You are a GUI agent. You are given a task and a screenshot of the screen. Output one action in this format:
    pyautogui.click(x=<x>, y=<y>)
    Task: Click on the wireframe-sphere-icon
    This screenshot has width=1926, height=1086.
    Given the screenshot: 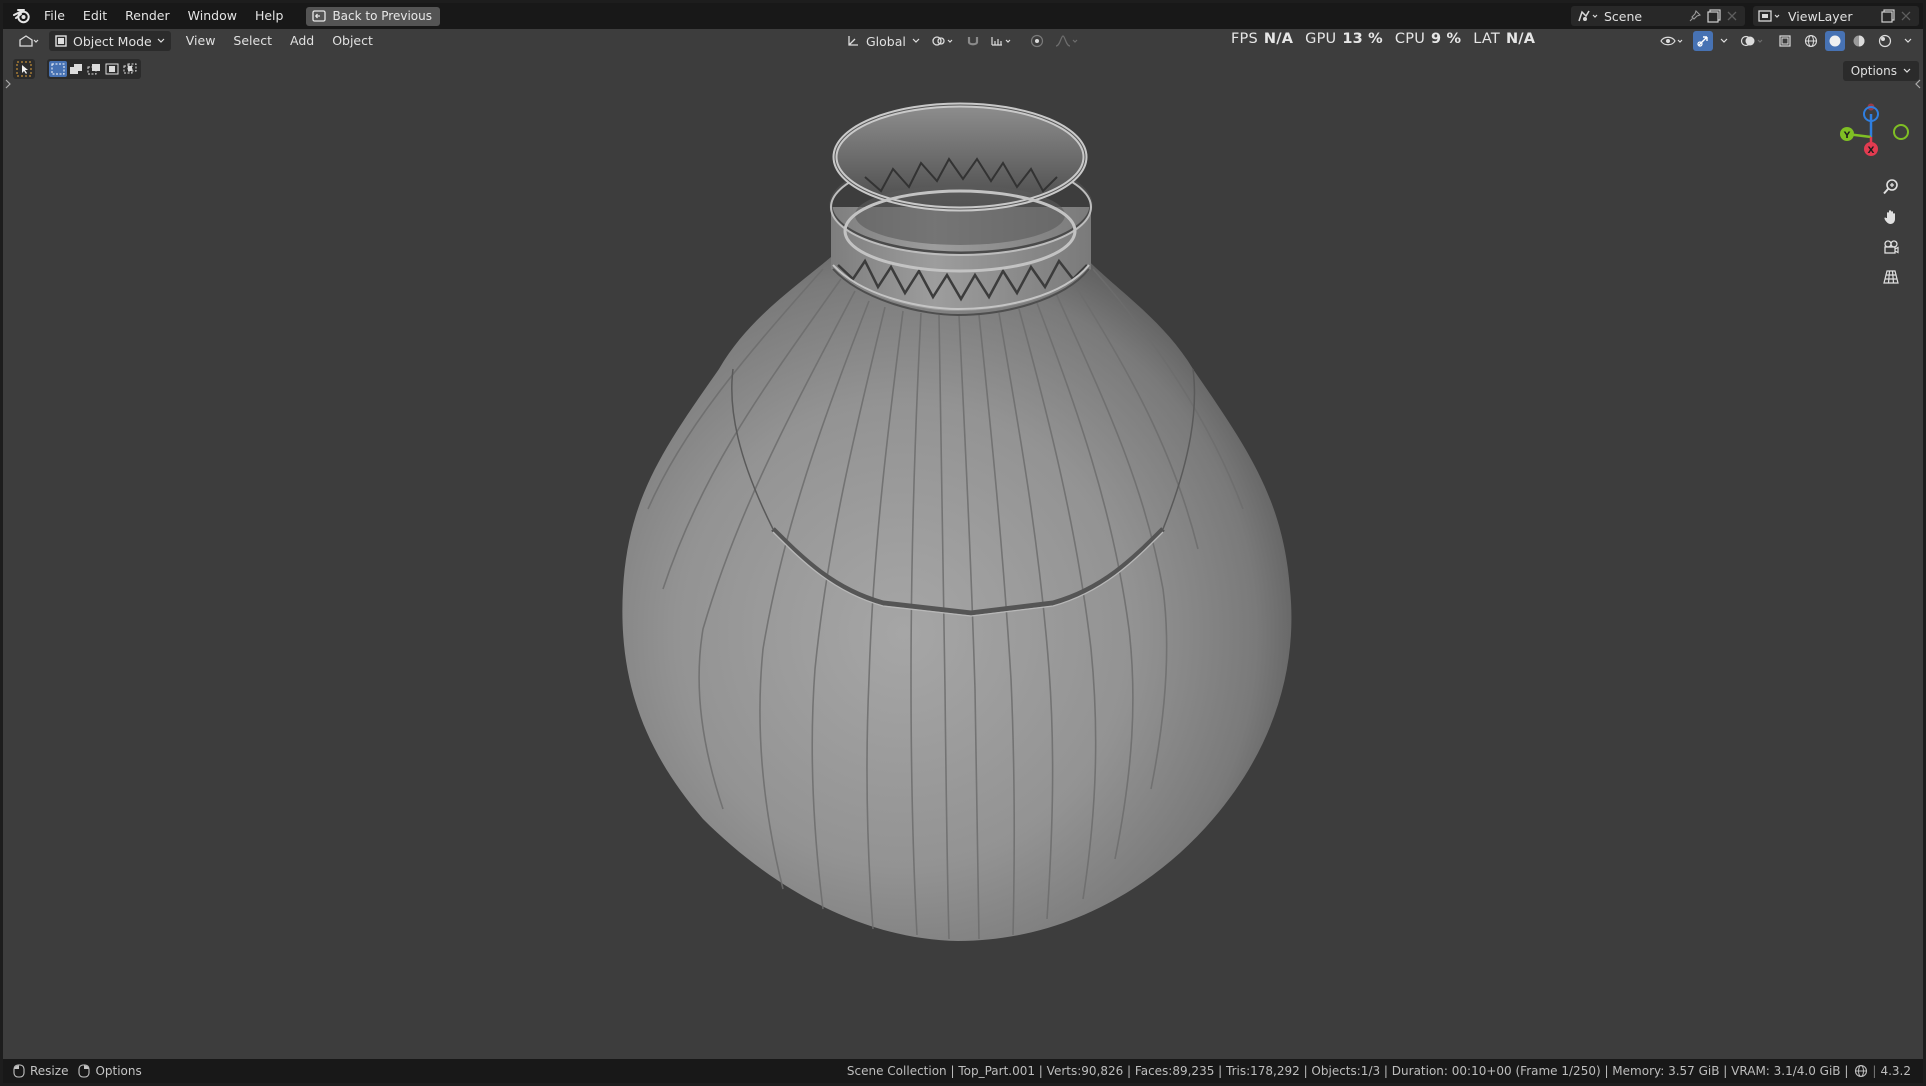 What is the action you would take?
    pyautogui.click(x=1811, y=41)
    